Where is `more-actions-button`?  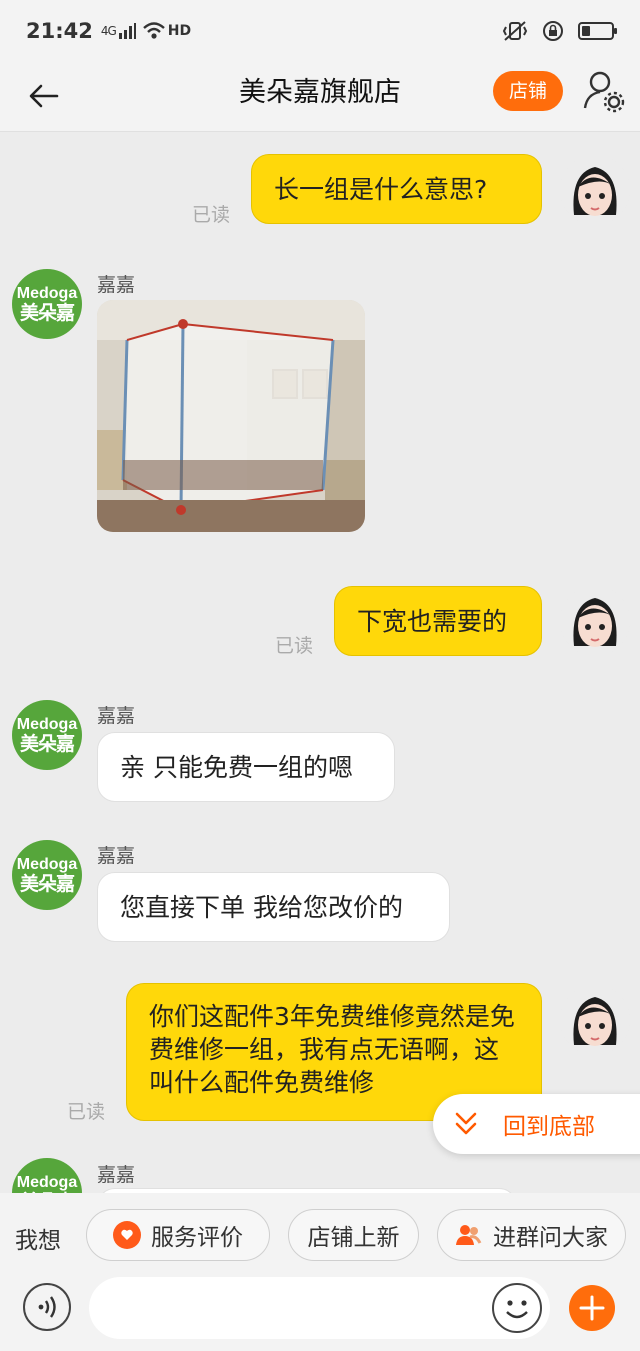 more-actions-button is located at coordinates (592, 1308).